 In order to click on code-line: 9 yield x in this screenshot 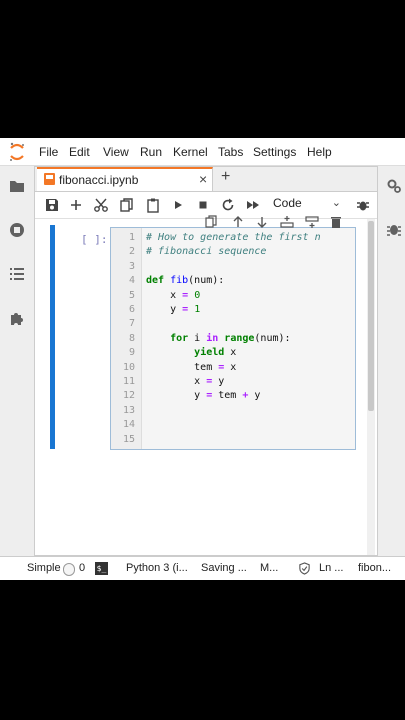, I will do `click(233, 354)`.